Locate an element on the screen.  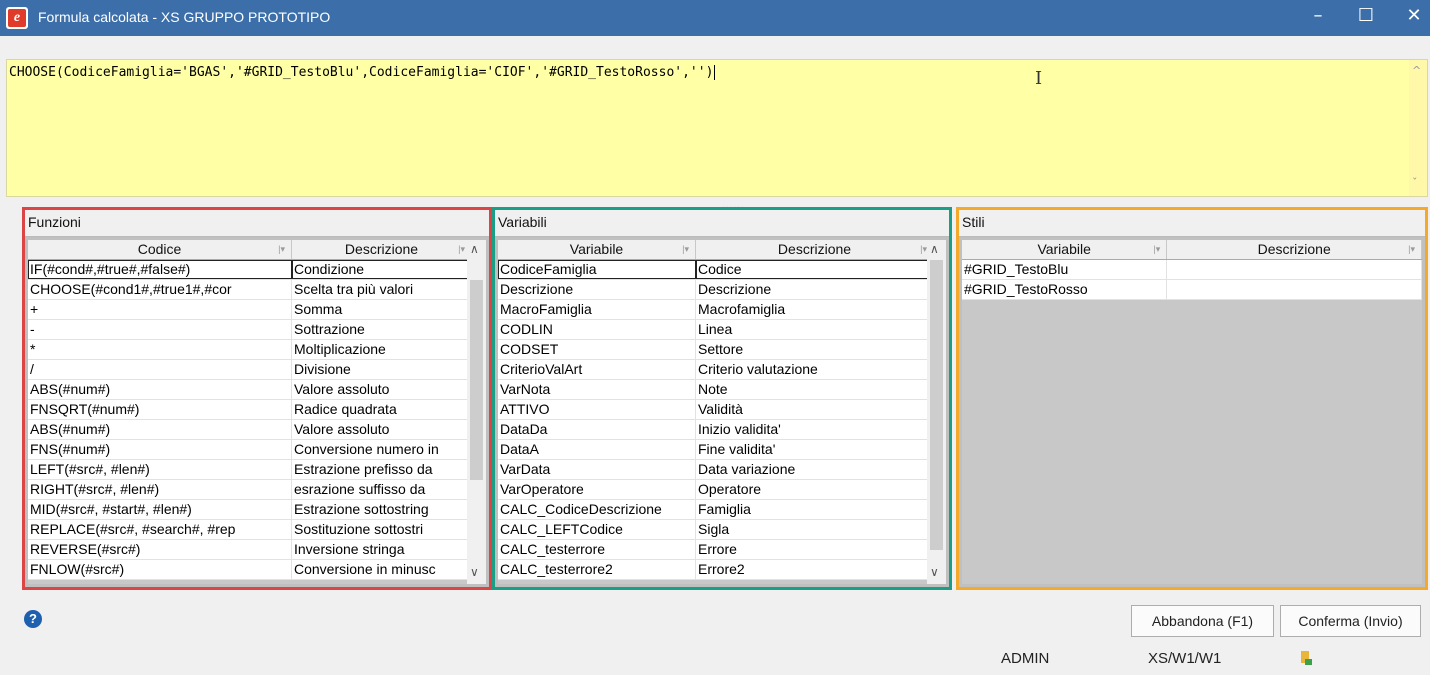
functions-cell: IF(#cond#,#true#,#false#) is located at coordinates (160, 269).